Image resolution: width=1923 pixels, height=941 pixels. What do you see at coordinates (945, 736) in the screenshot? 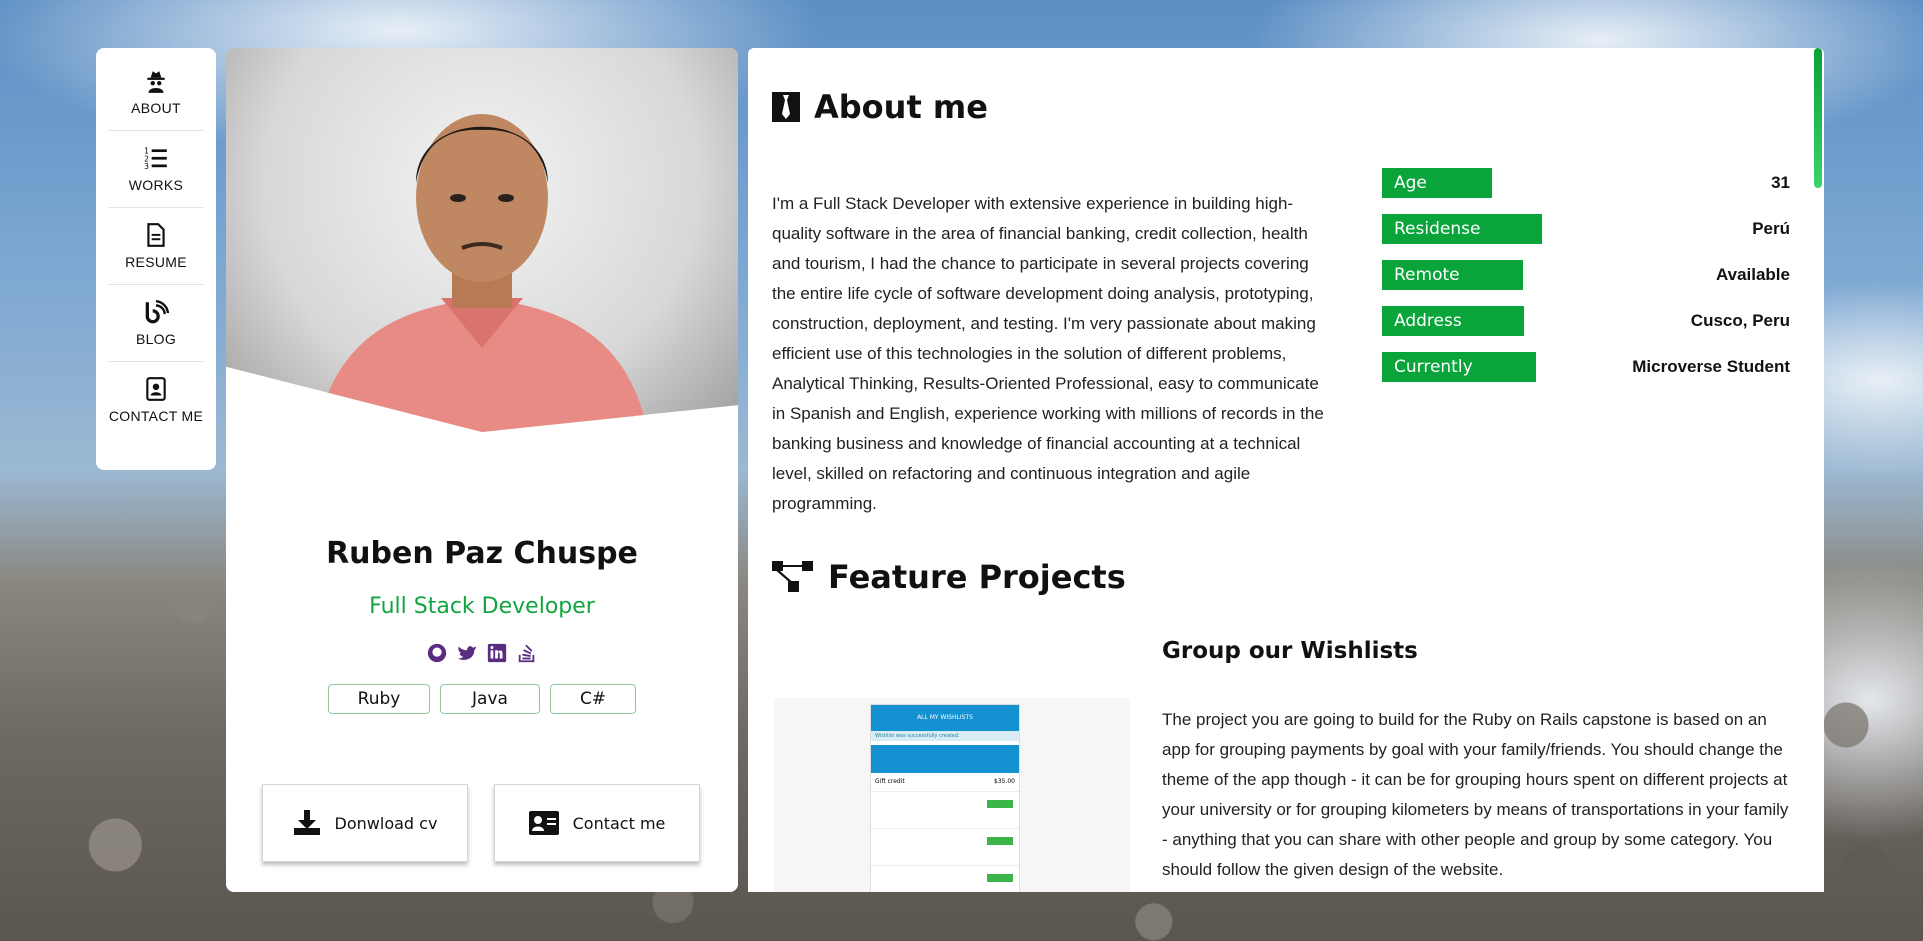
I see `mockup-notice: Wishlist was successfully created.` at bounding box center [945, 736].